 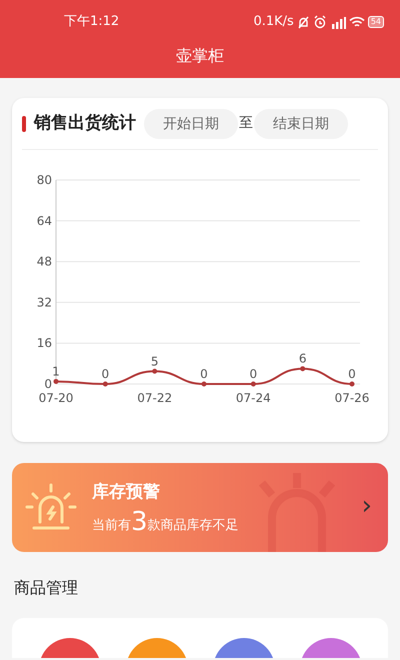 I want to click on network-speed: 0.1K/s, so click(x=273, y=22).